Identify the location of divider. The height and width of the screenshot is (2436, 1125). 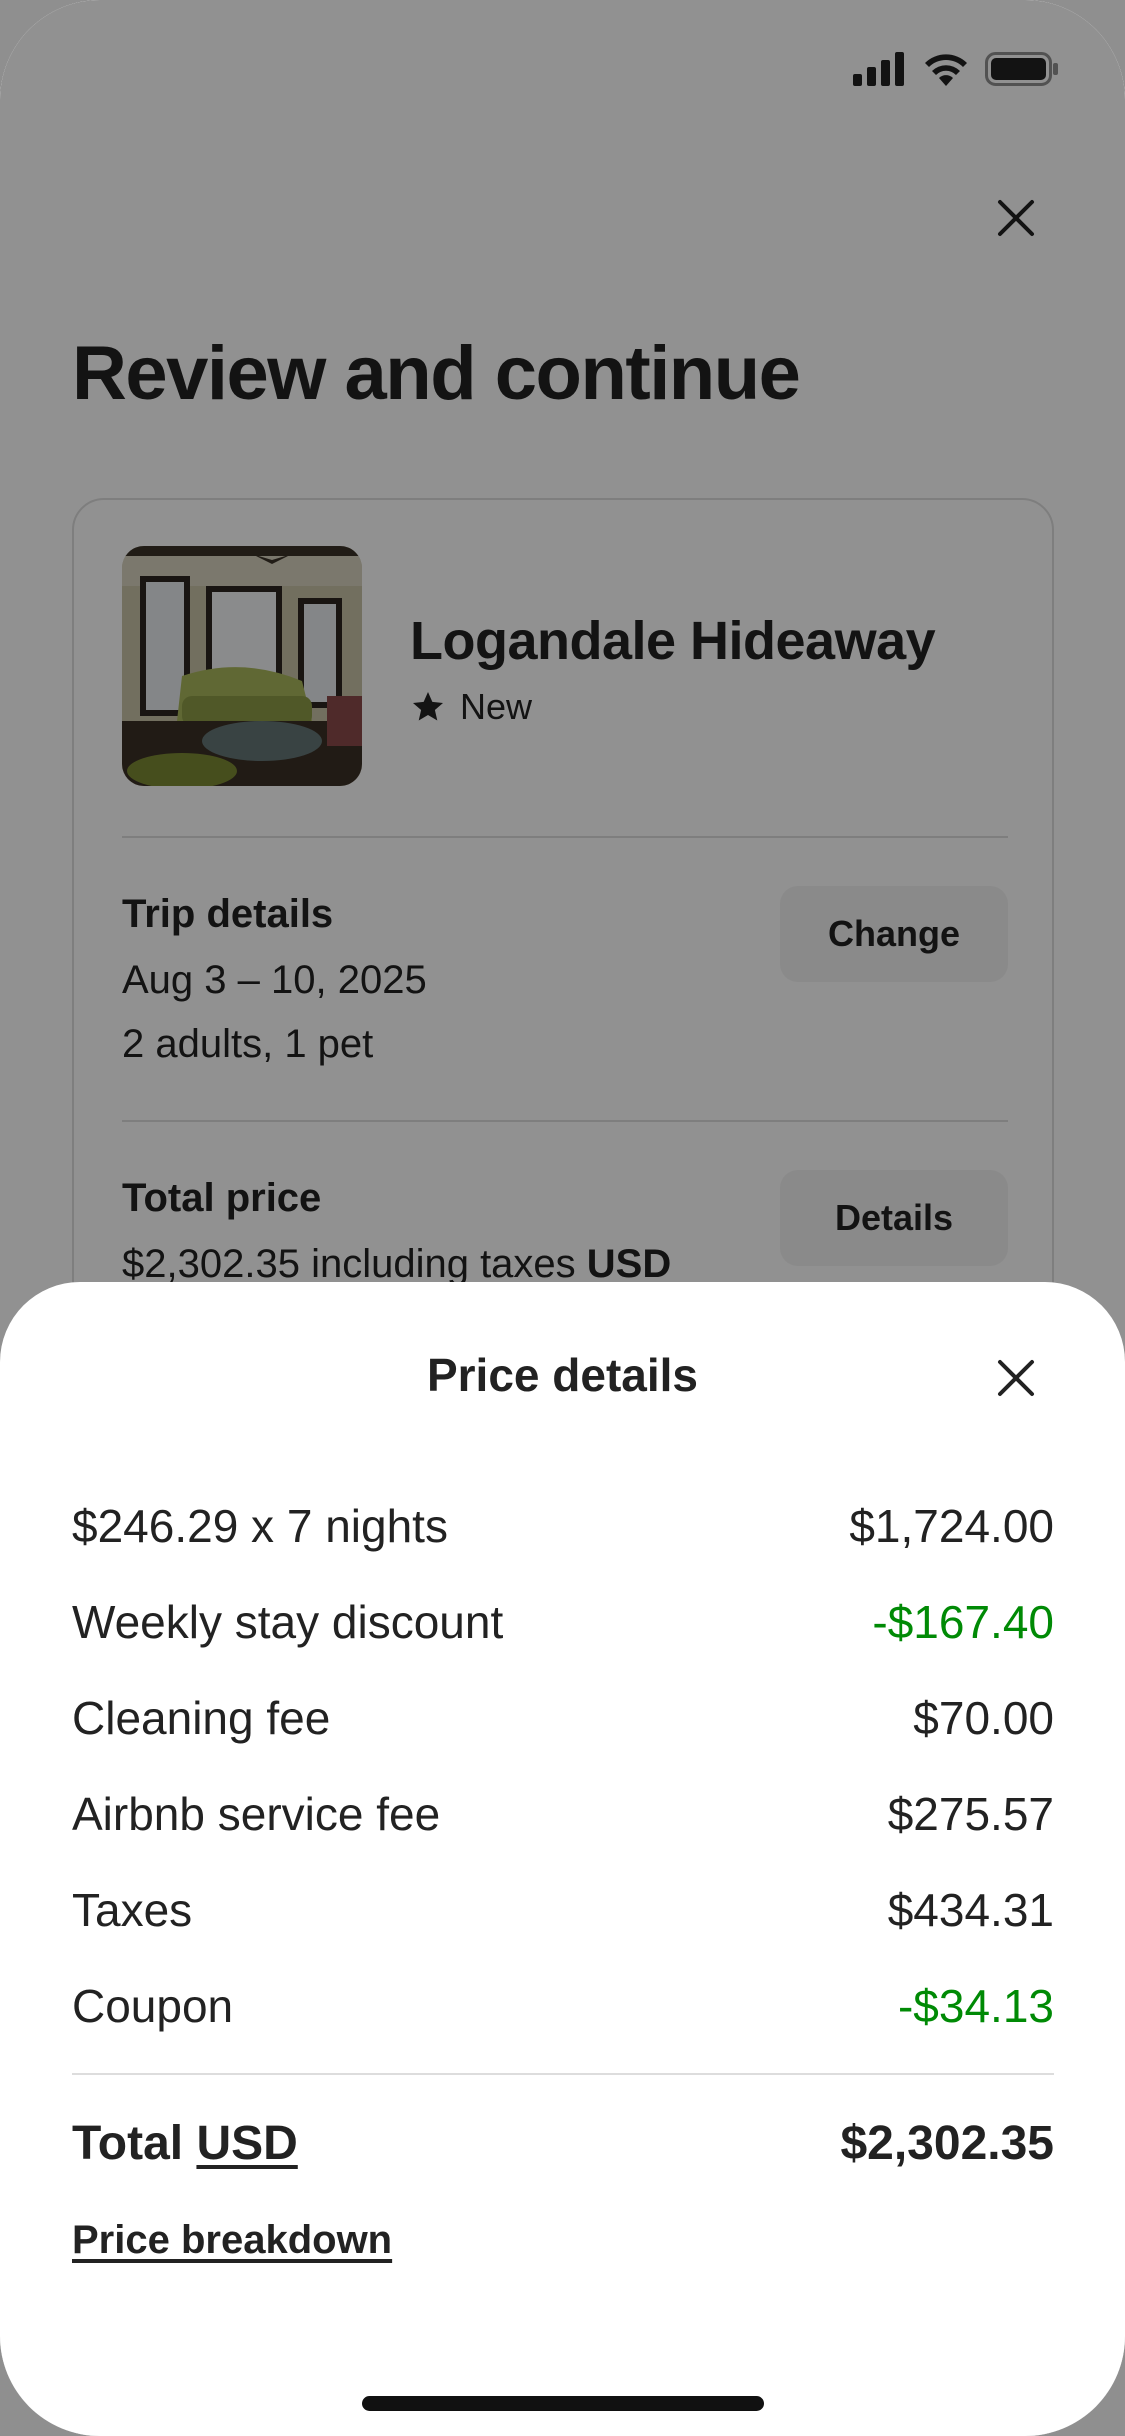
(563, 2074).